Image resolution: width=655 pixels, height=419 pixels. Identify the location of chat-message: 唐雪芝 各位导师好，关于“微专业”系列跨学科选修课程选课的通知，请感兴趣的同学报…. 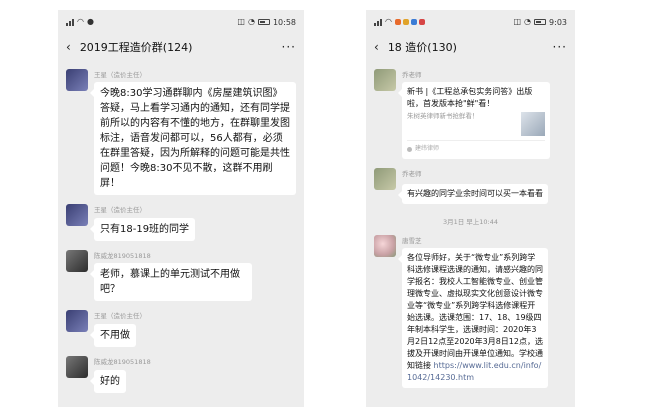
(470, 311).